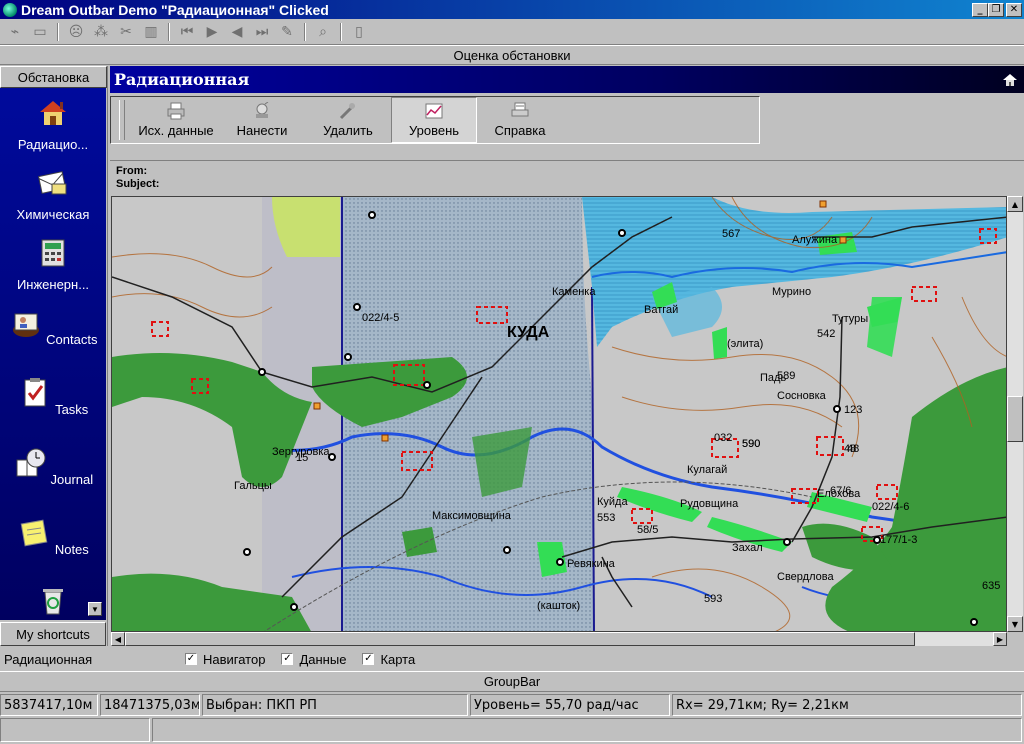  Describe the element at coordinates (237, 32) in the screenshot. I see `prev-icon: ◀` at that location.